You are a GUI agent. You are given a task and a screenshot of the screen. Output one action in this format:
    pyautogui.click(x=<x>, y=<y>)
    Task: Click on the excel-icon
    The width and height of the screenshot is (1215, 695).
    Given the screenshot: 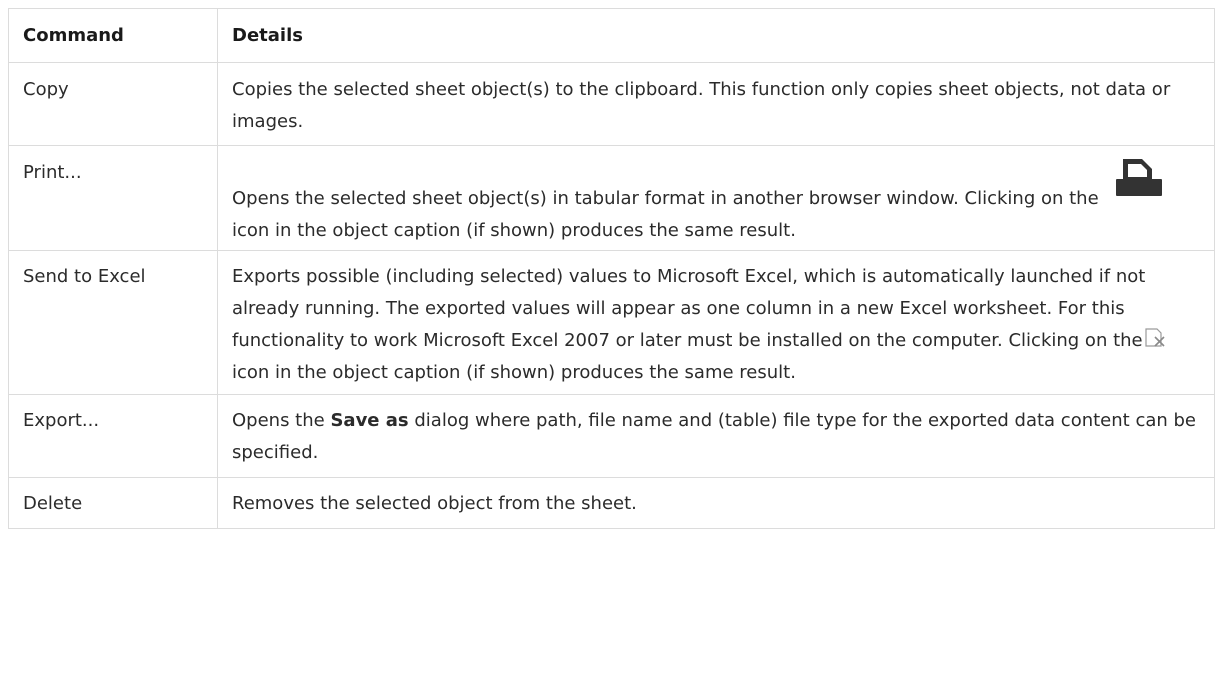 What is the action you would take?
    pyautogui.click(x=1156, y=337)
    